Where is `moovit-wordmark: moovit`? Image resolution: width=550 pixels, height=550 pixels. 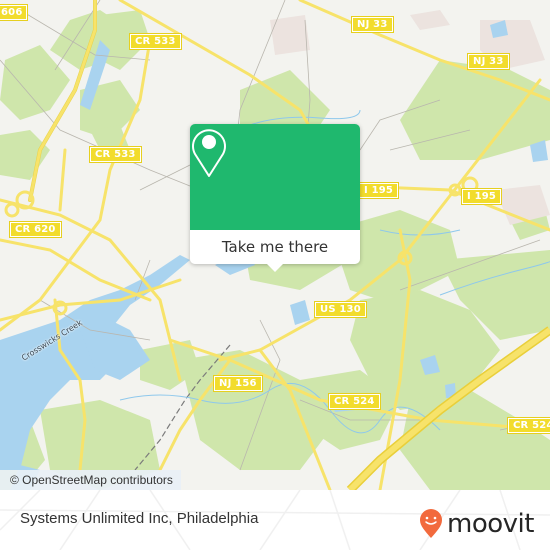
moovit-wordmark: moovit is located at coordinates (490, 524).